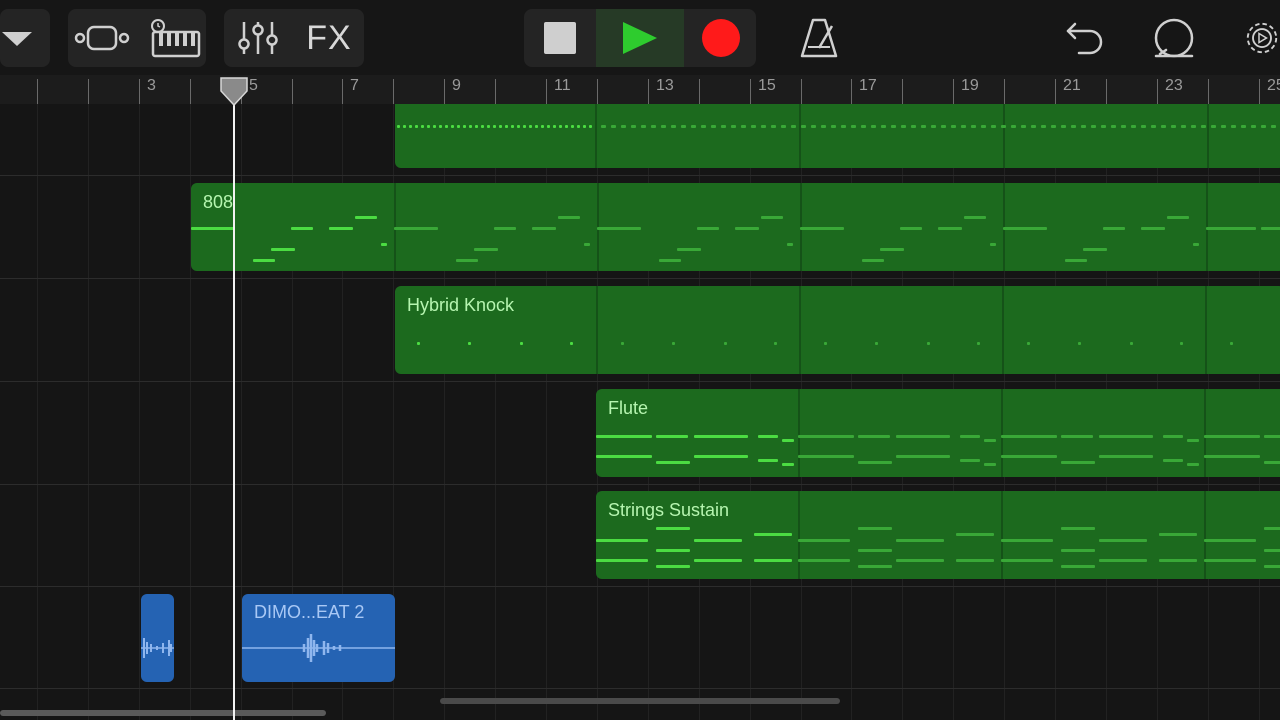  Describe the element at coordinates (234, 92) in the screenshot. I see `playhead-handle` at that location.